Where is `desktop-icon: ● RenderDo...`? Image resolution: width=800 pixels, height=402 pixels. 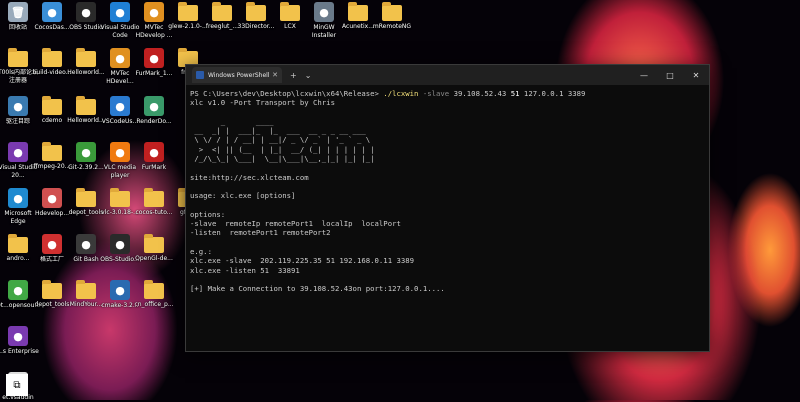 desktop-icon: ● RenderDo... is located at coordinates (154, 111).